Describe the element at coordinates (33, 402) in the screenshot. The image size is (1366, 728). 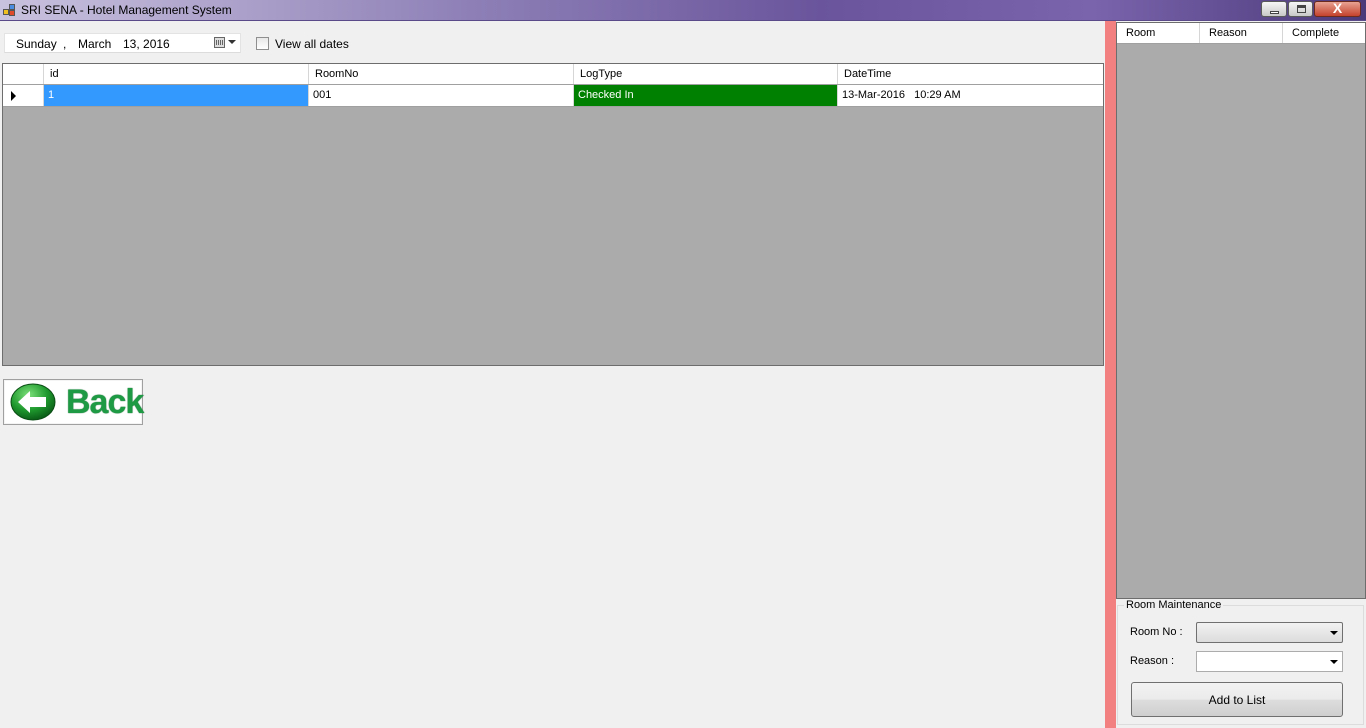
I see `back-arrow-icon` at that location.